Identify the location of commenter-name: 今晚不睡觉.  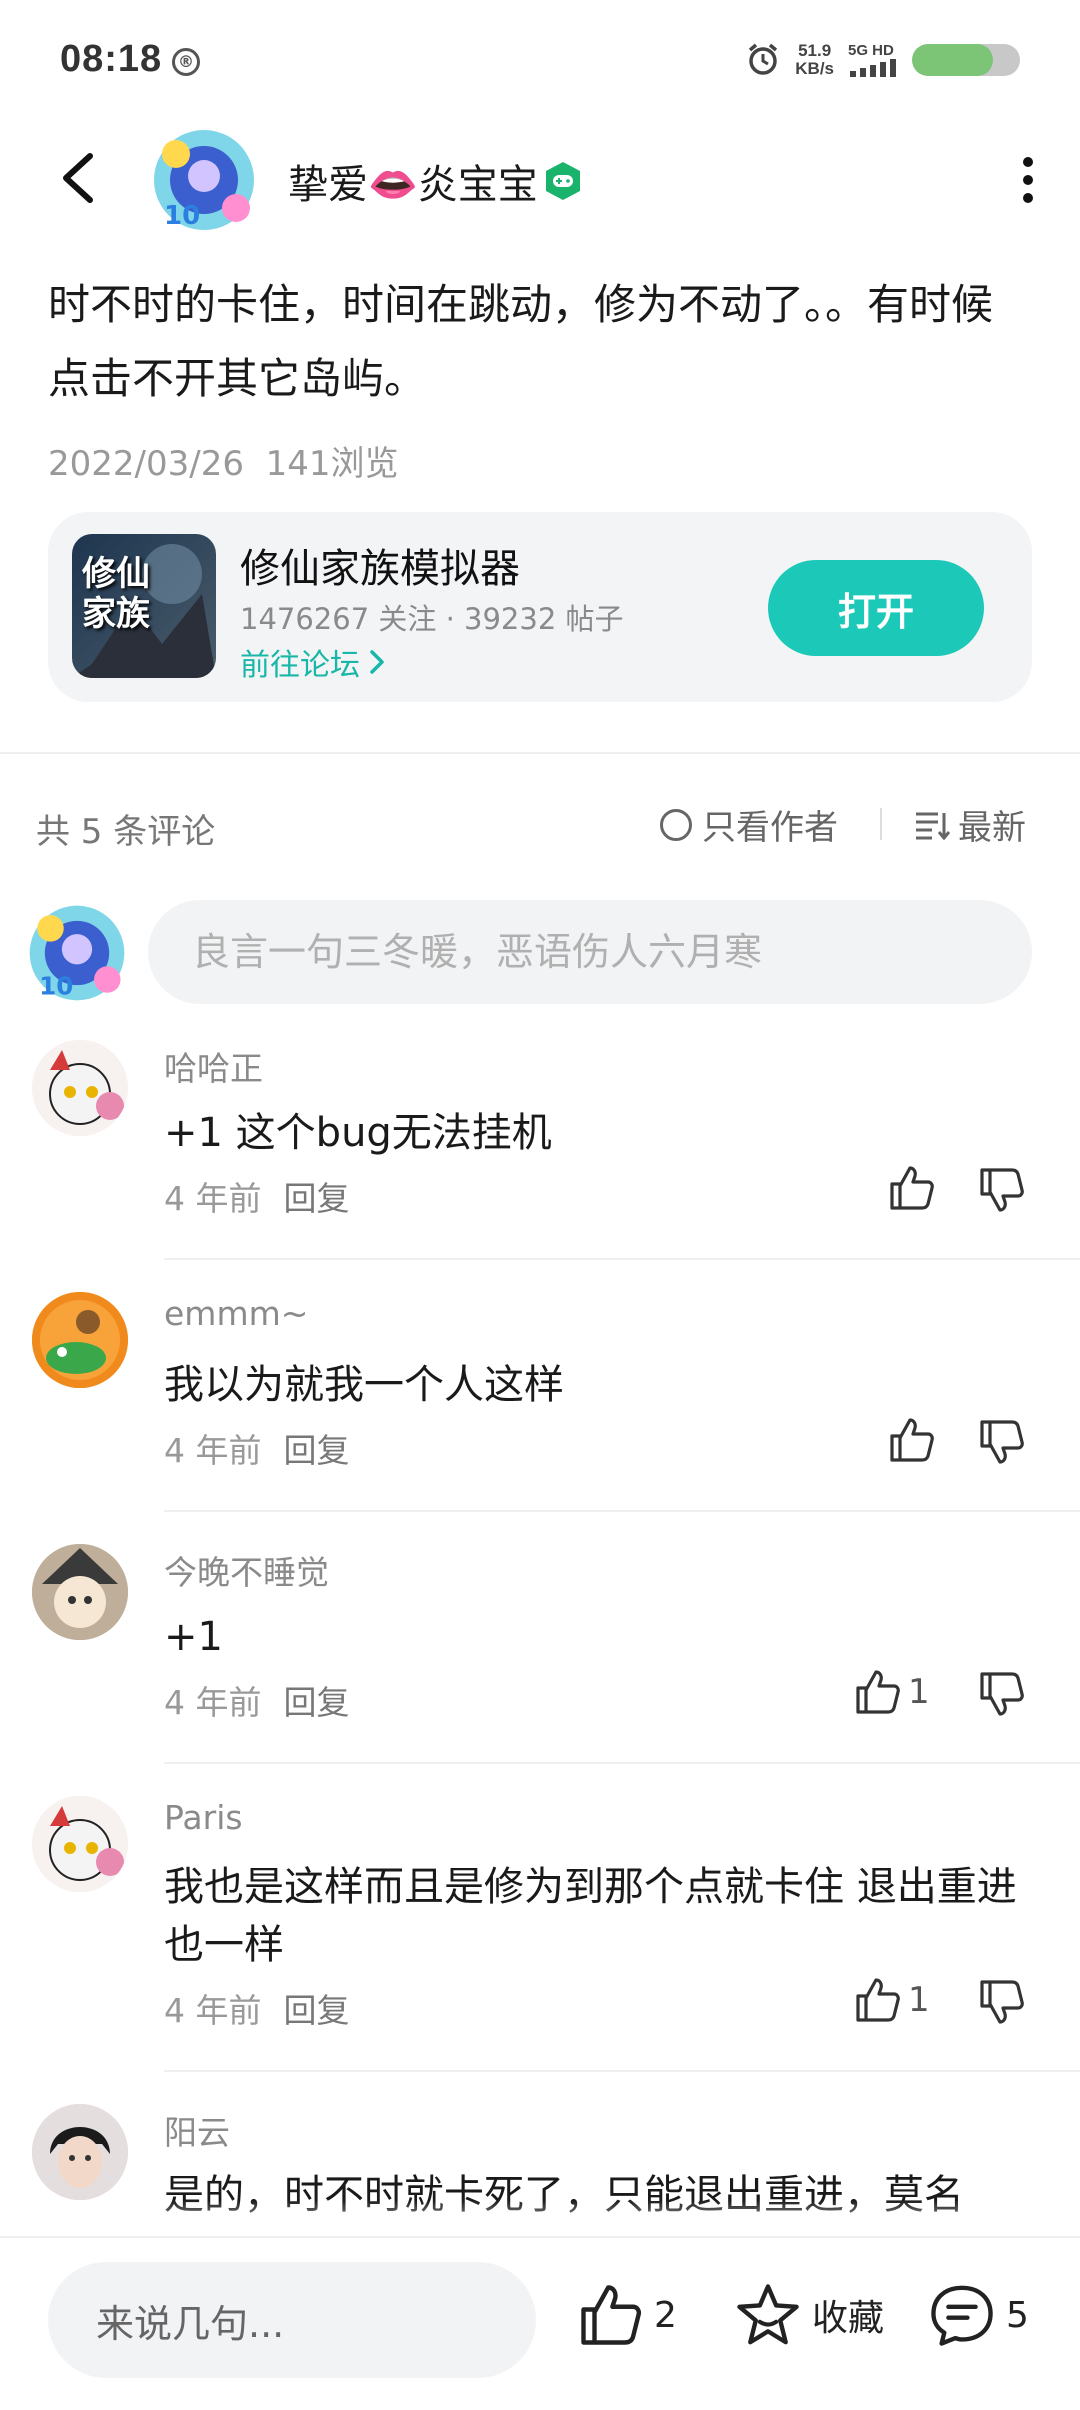
(246, 1570).